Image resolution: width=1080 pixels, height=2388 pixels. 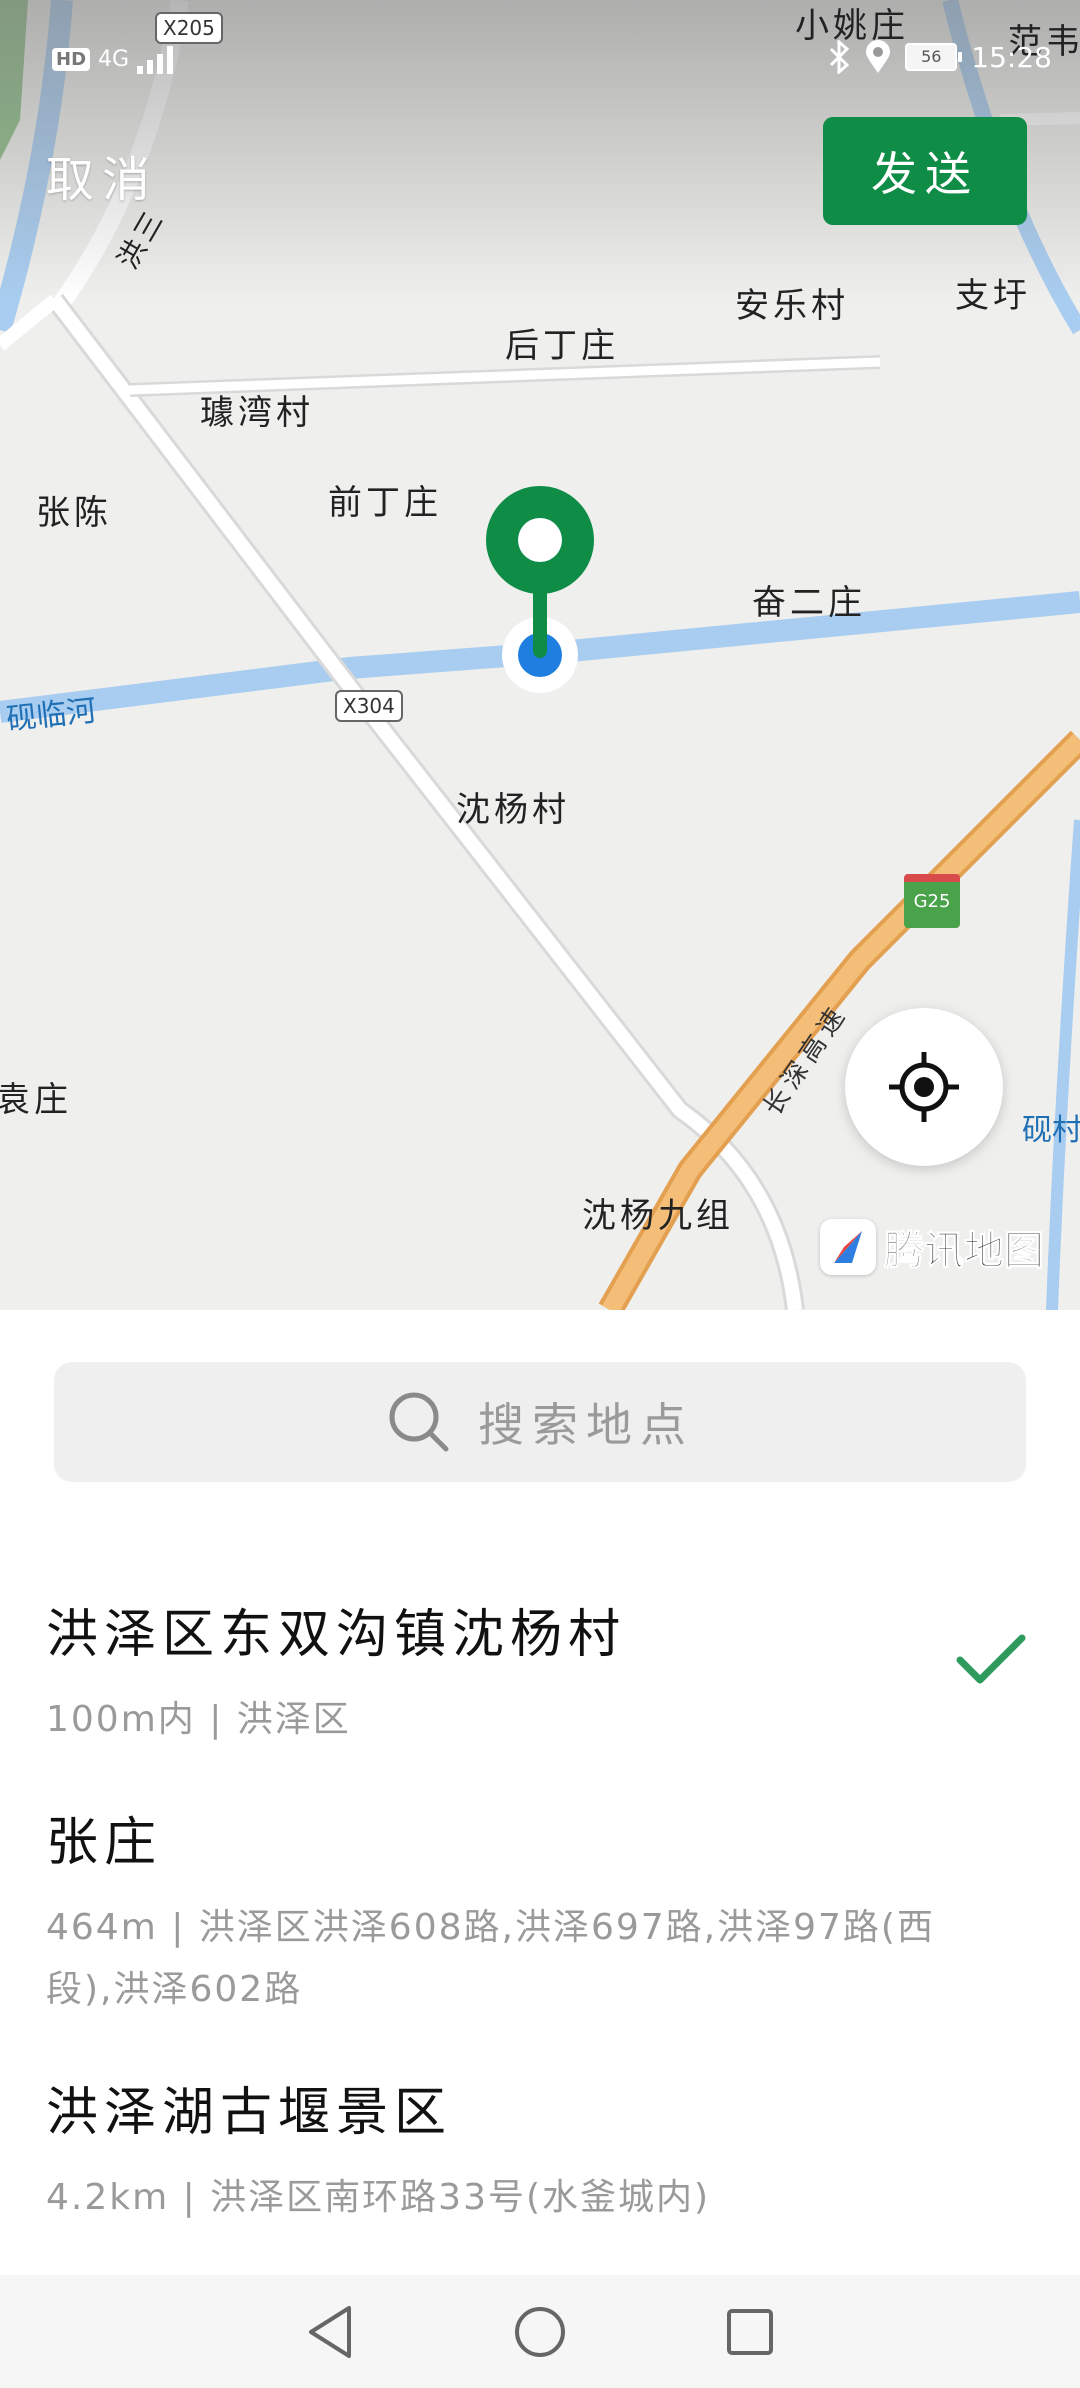 I want to click on place-label: 支圩, so click(x=993, y=296).